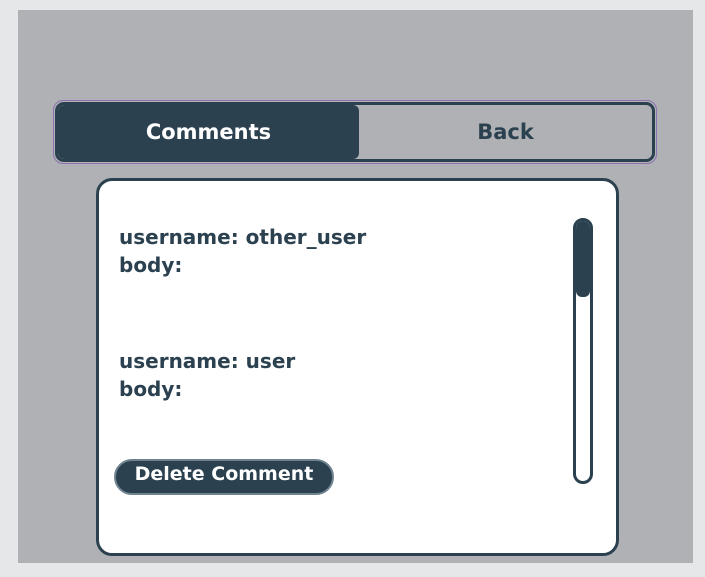  What do you see at coordinates (505, 132) in the screenshot?
I see `tab-back: Back` at bounding box center [505, 132].